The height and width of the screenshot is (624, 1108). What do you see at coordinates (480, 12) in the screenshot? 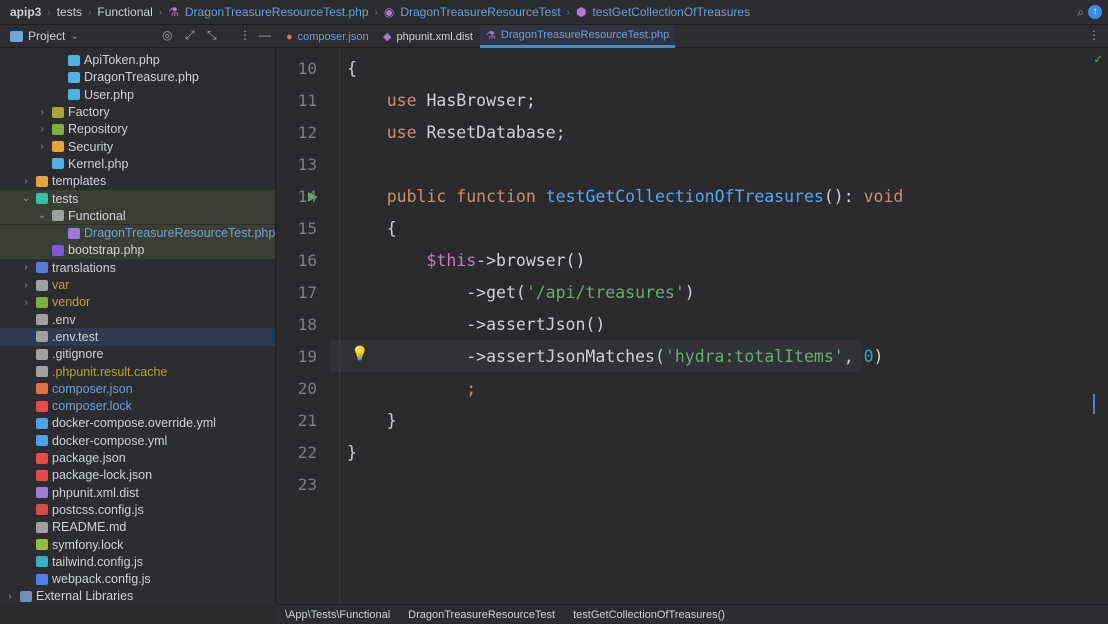
I see `crumb-class: DragonTreasureResourceTest` at bounding box center [480, 12].